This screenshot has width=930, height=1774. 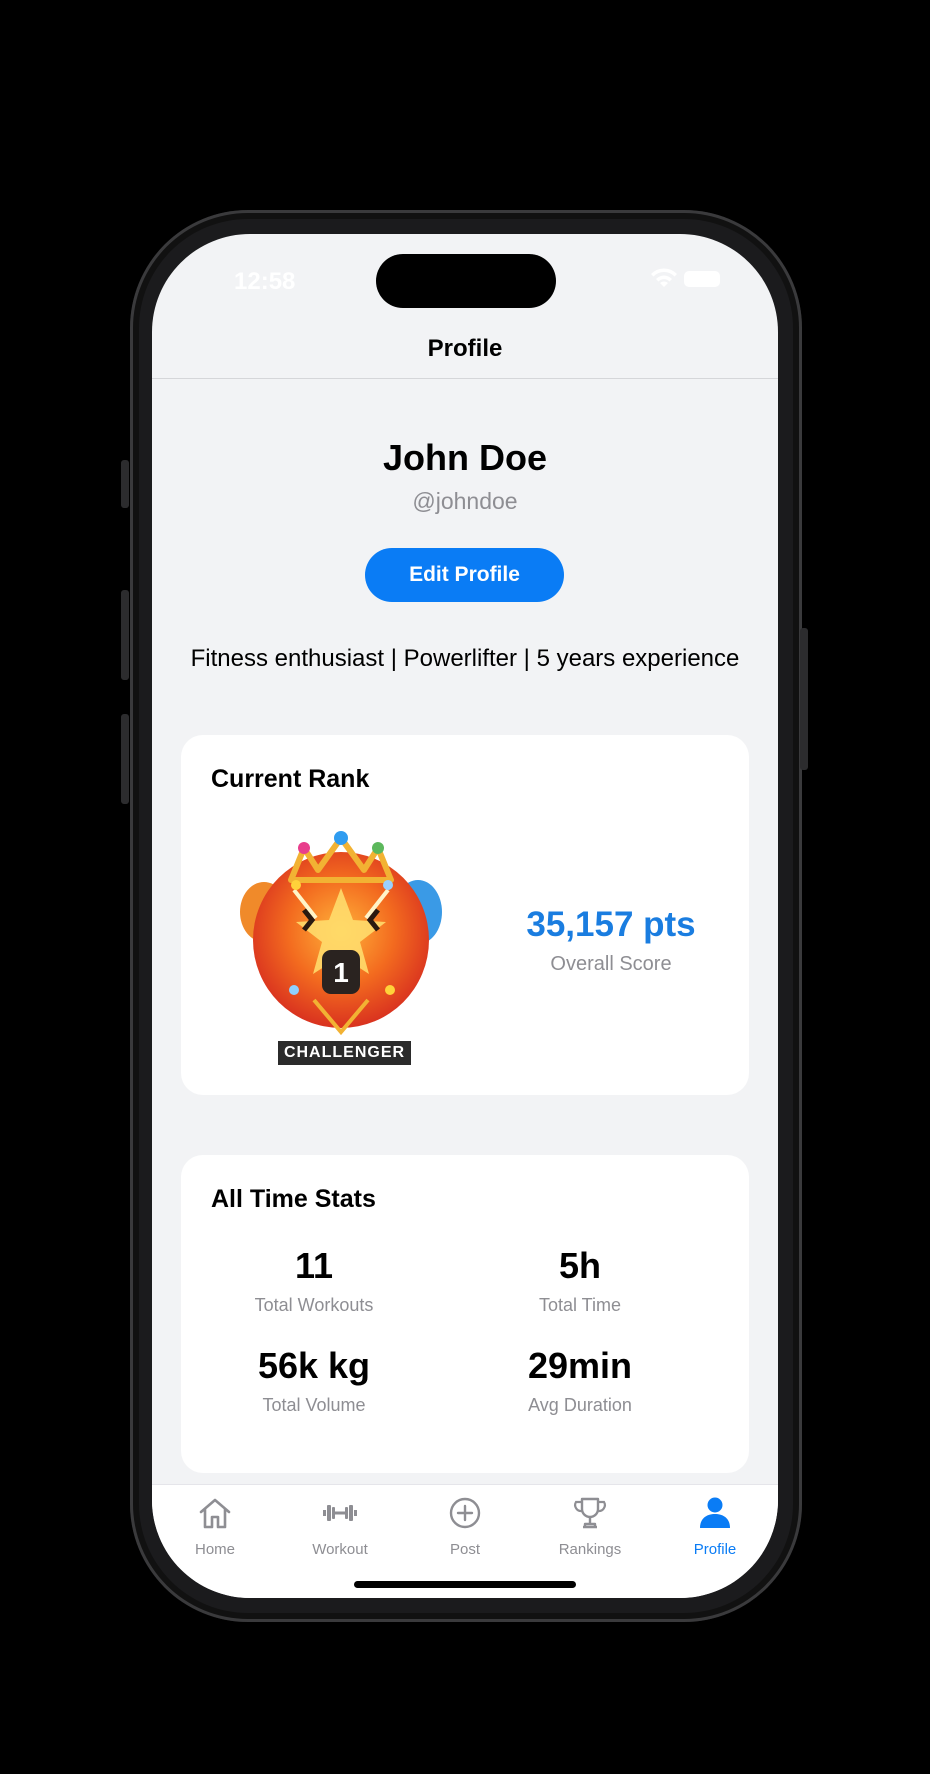 I want to click on stat-value: 29min, so click(x=580, y=1365).